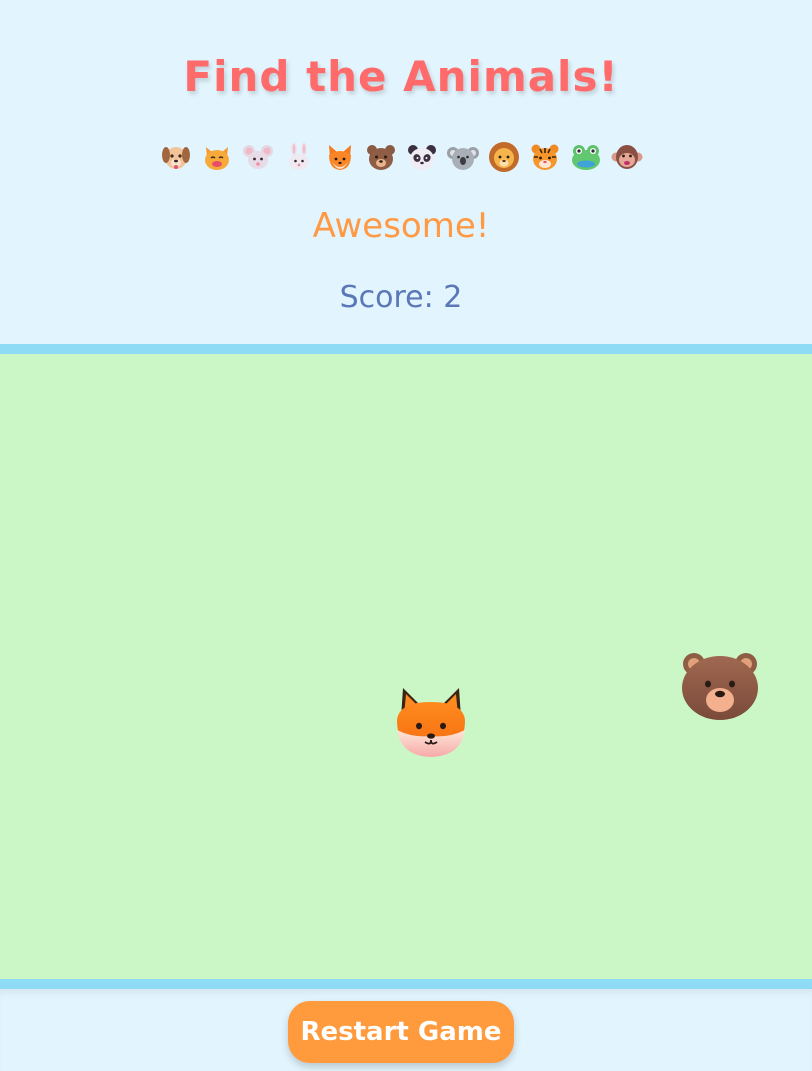 This screenshot has width=812, height=1071. What do you see at coordinates (401, 1032) in the screenshot?
I see `restart-button: Restart Game` at bounding box center [401, 1032].